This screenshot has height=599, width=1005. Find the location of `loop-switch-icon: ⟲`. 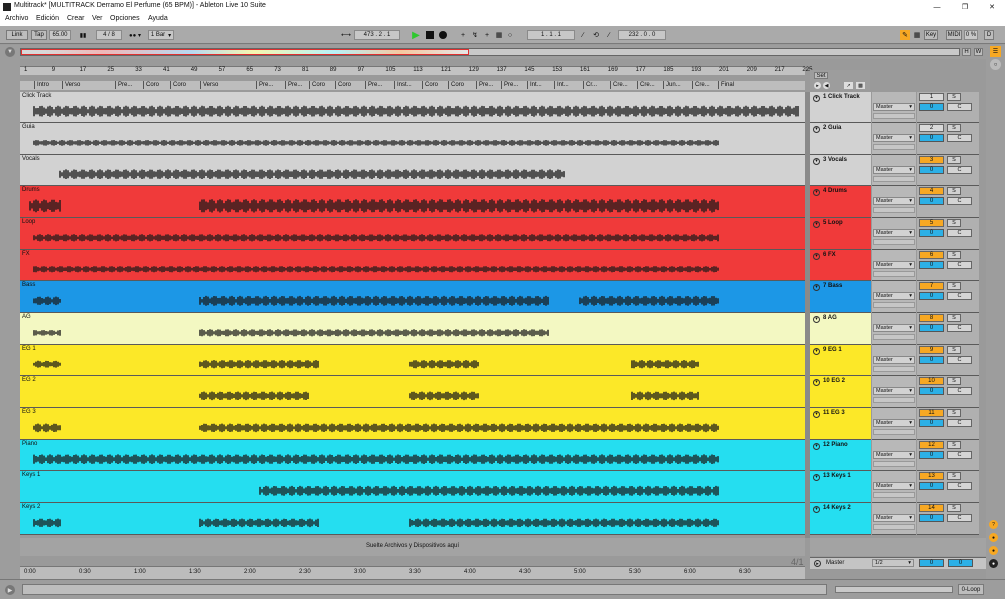

loop-switch-icon: ⟲ is located at coordinates (596, 35).